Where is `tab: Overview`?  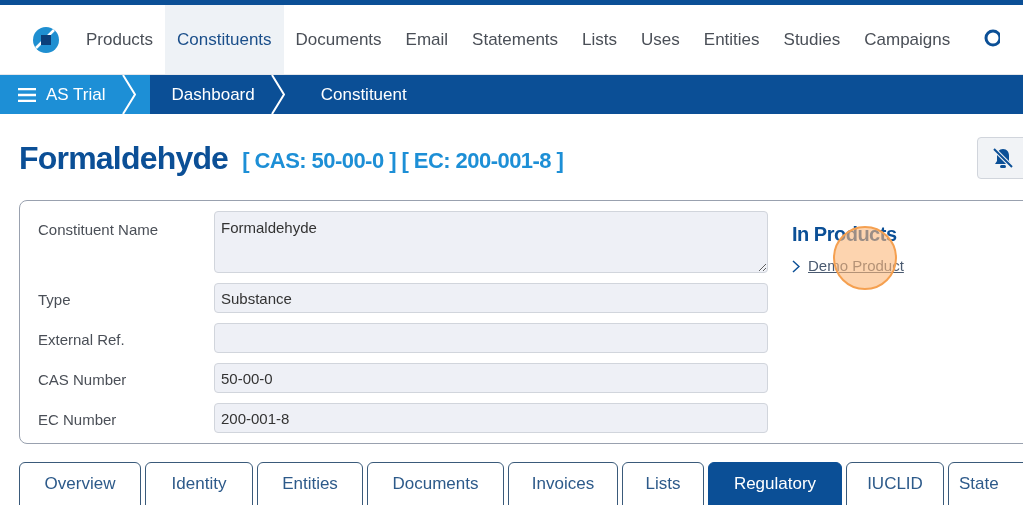
tab: Overview is located at coordinates (80, 483).